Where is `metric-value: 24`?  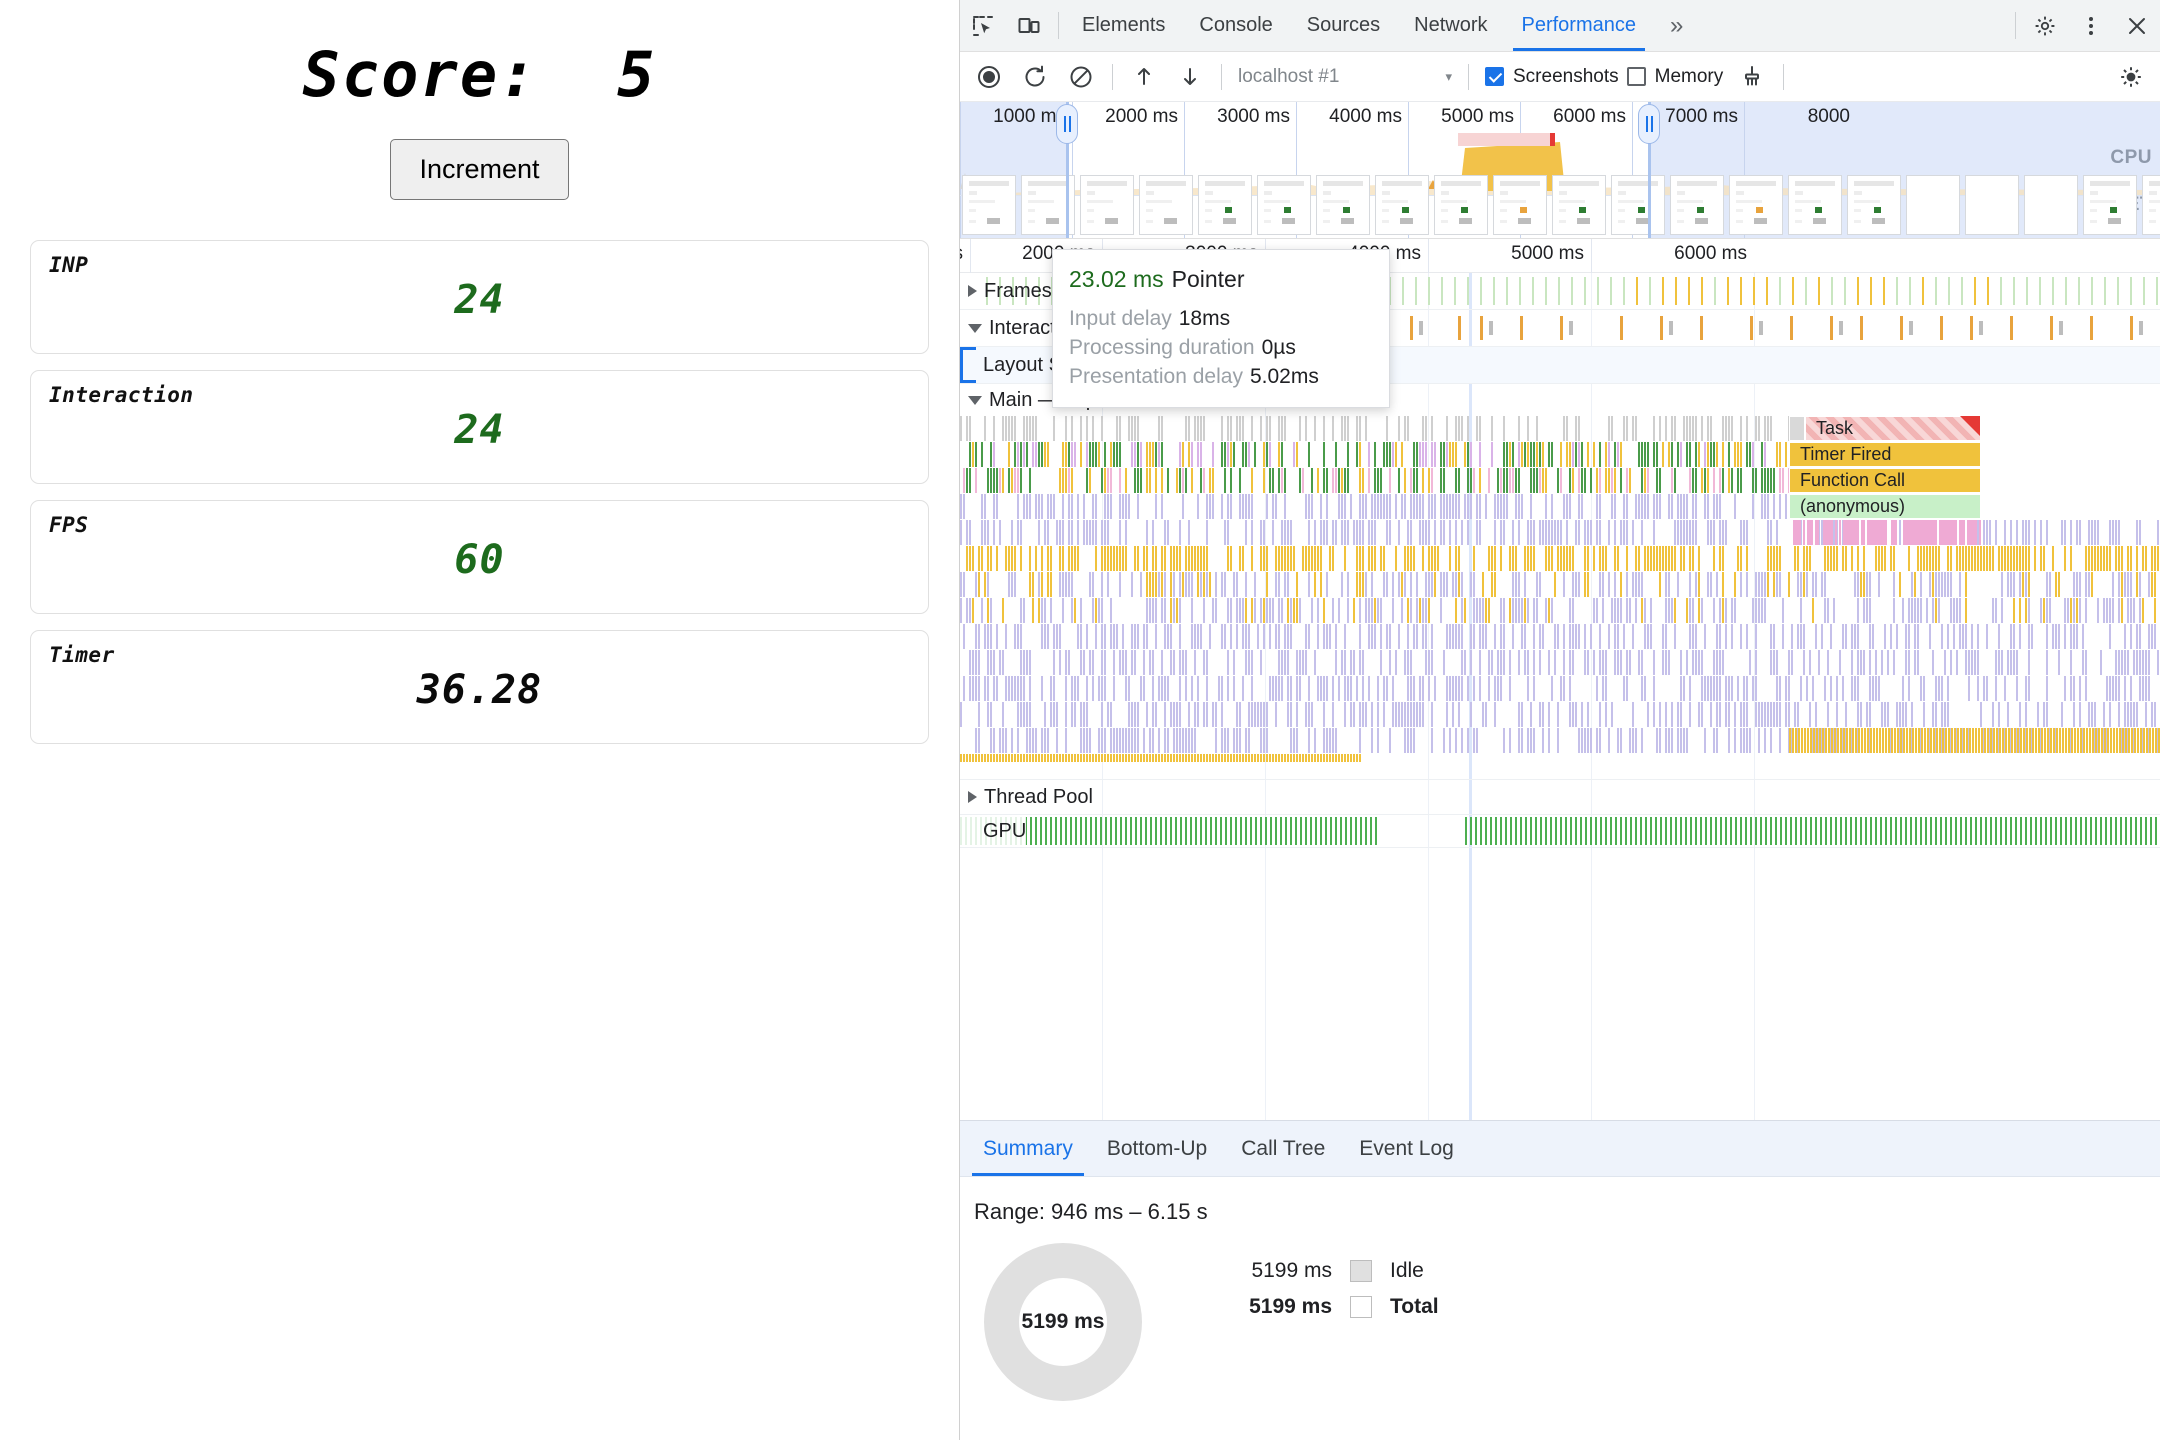 metric-value: 24 is located at coordinates (479, 430).